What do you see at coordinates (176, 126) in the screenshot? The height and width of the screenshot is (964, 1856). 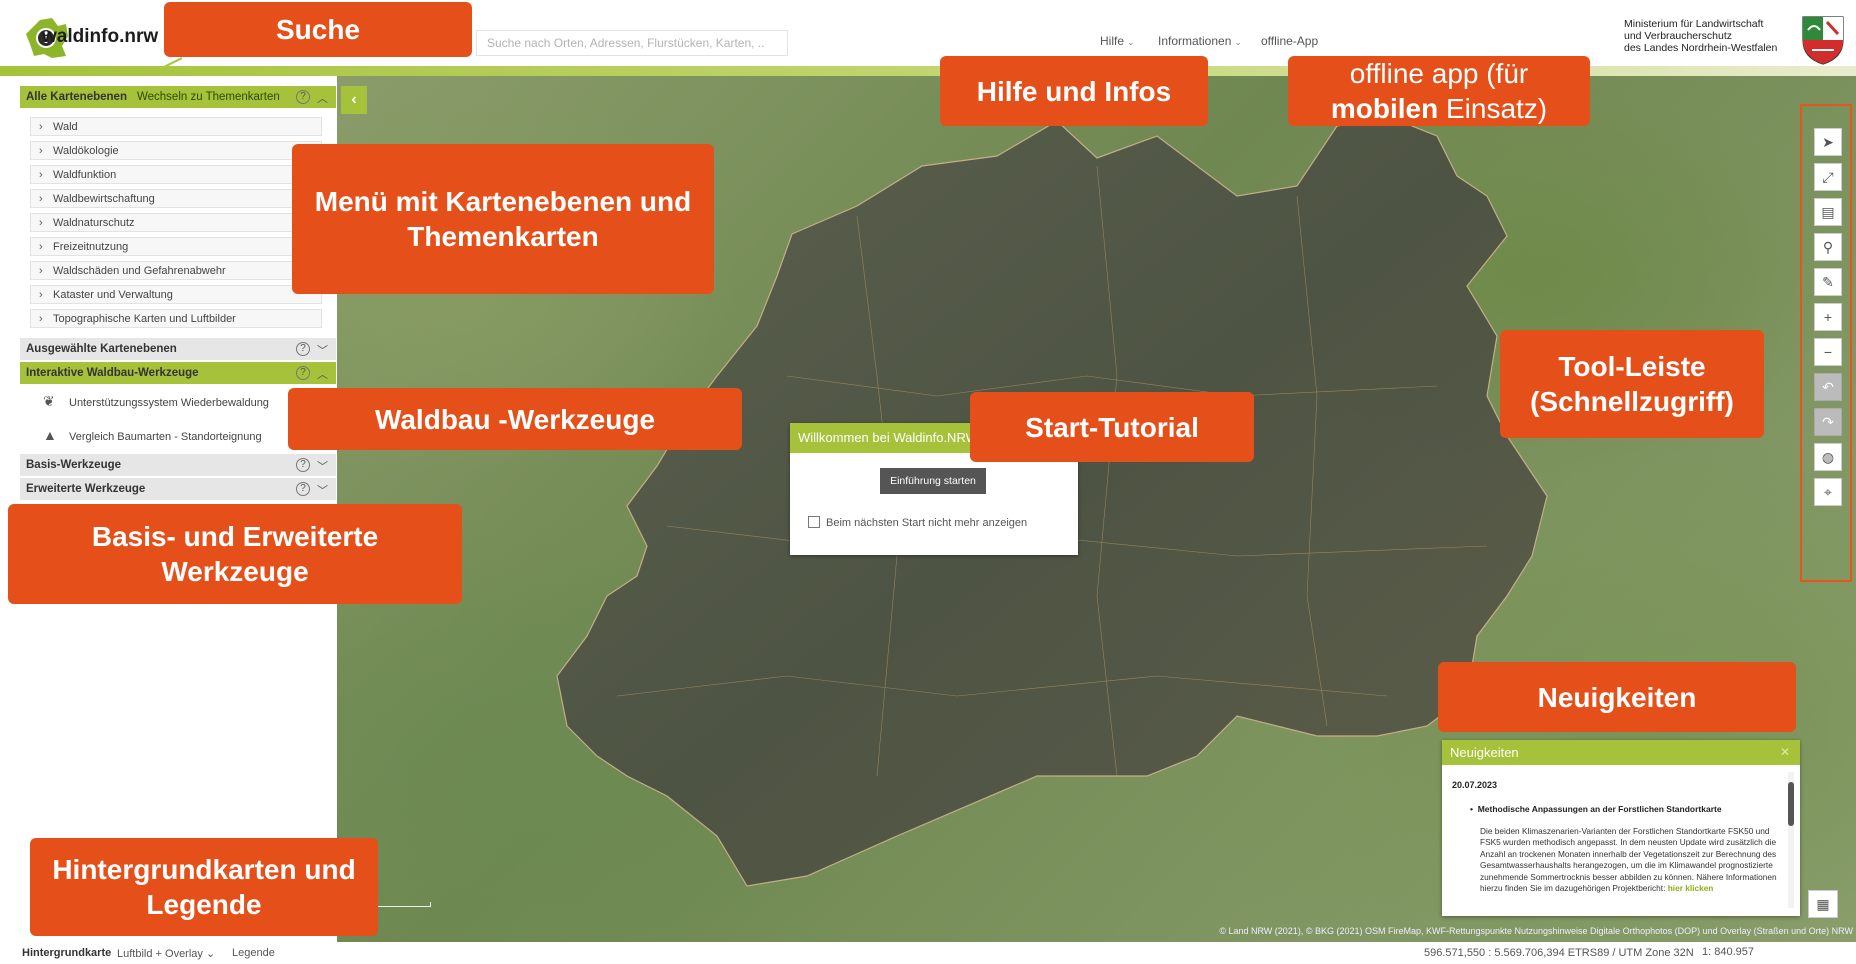 I see `layer-group-wald: › Wald` at bounding box center [176, 126].